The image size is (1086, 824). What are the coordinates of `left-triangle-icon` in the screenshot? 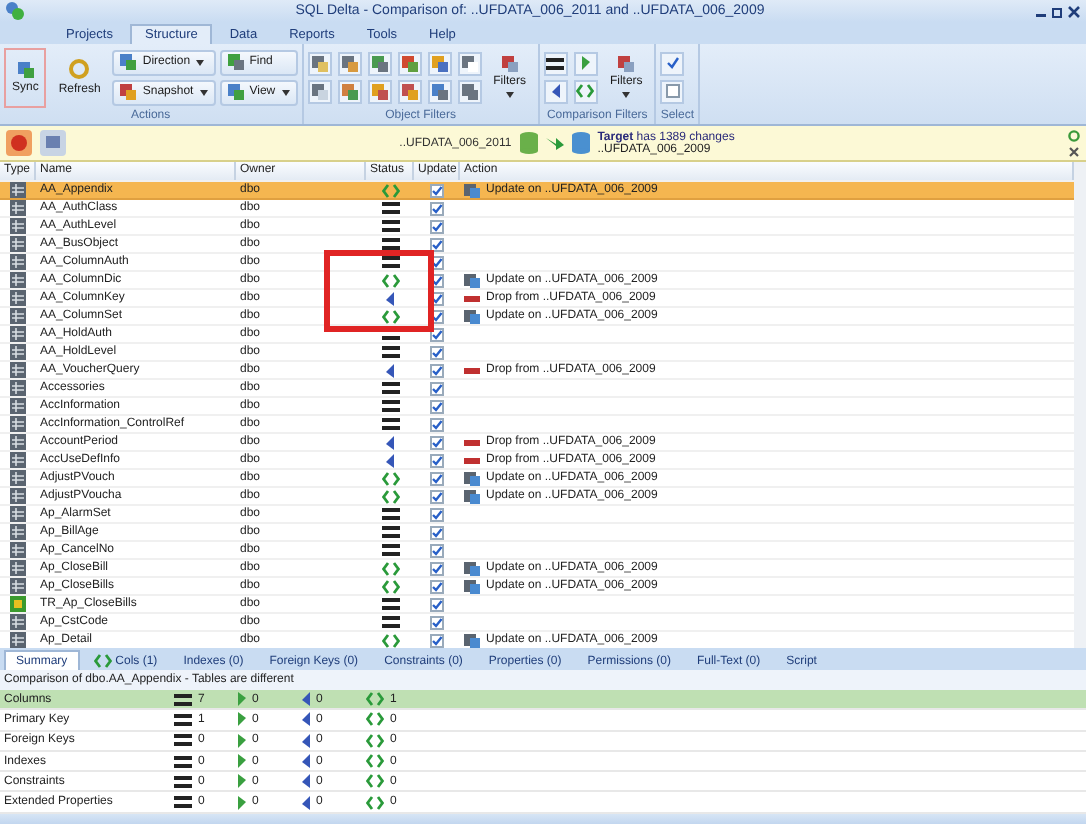 It's located at (555, 91).